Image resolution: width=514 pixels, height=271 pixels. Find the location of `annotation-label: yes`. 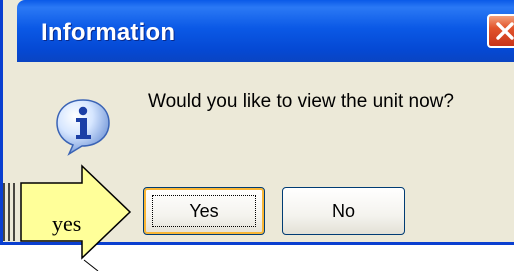

annotation-label: yes is located at coordinates (67, 223).